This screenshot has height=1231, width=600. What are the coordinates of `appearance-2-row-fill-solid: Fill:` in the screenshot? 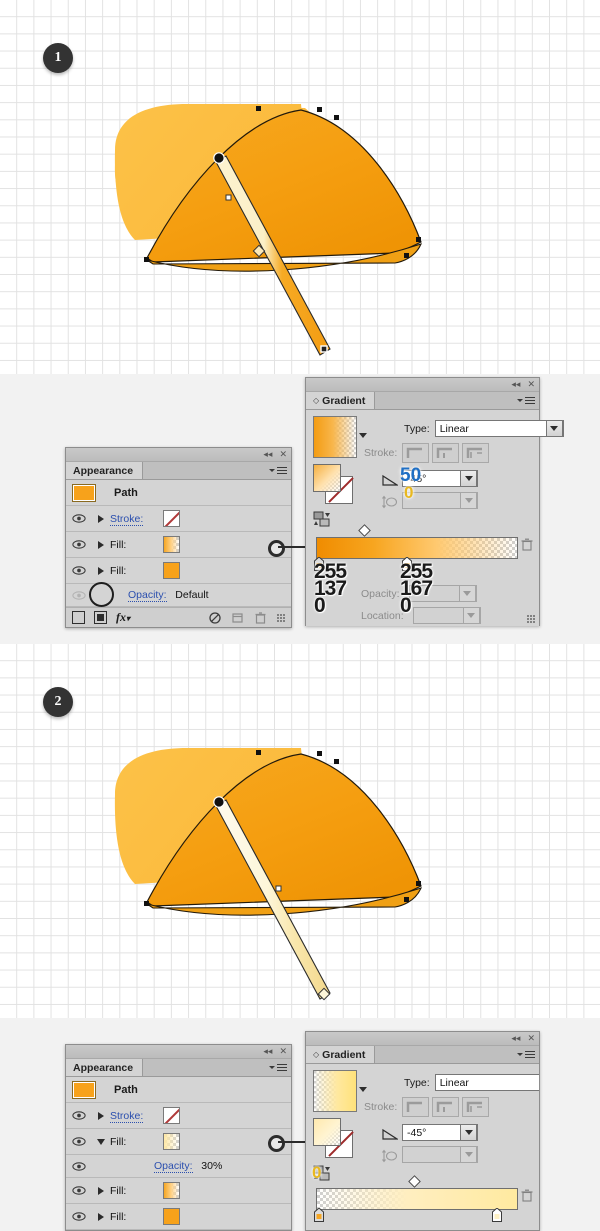 It's located at (178, 1217).